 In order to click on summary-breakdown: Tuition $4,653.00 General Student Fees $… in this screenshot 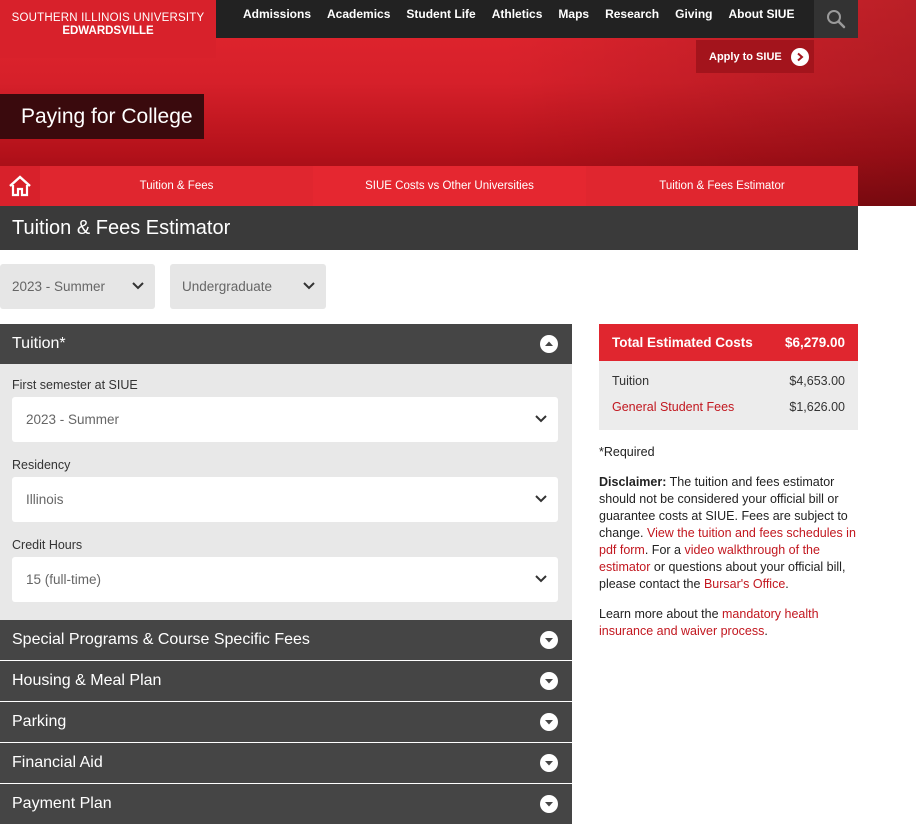, I will do `click(728, 395)`.